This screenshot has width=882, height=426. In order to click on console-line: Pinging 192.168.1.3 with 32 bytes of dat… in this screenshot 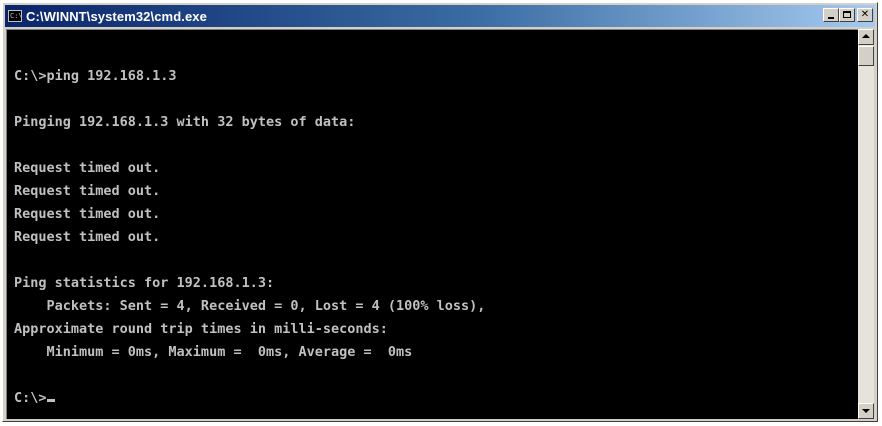, I will do `click(185, 122)`.